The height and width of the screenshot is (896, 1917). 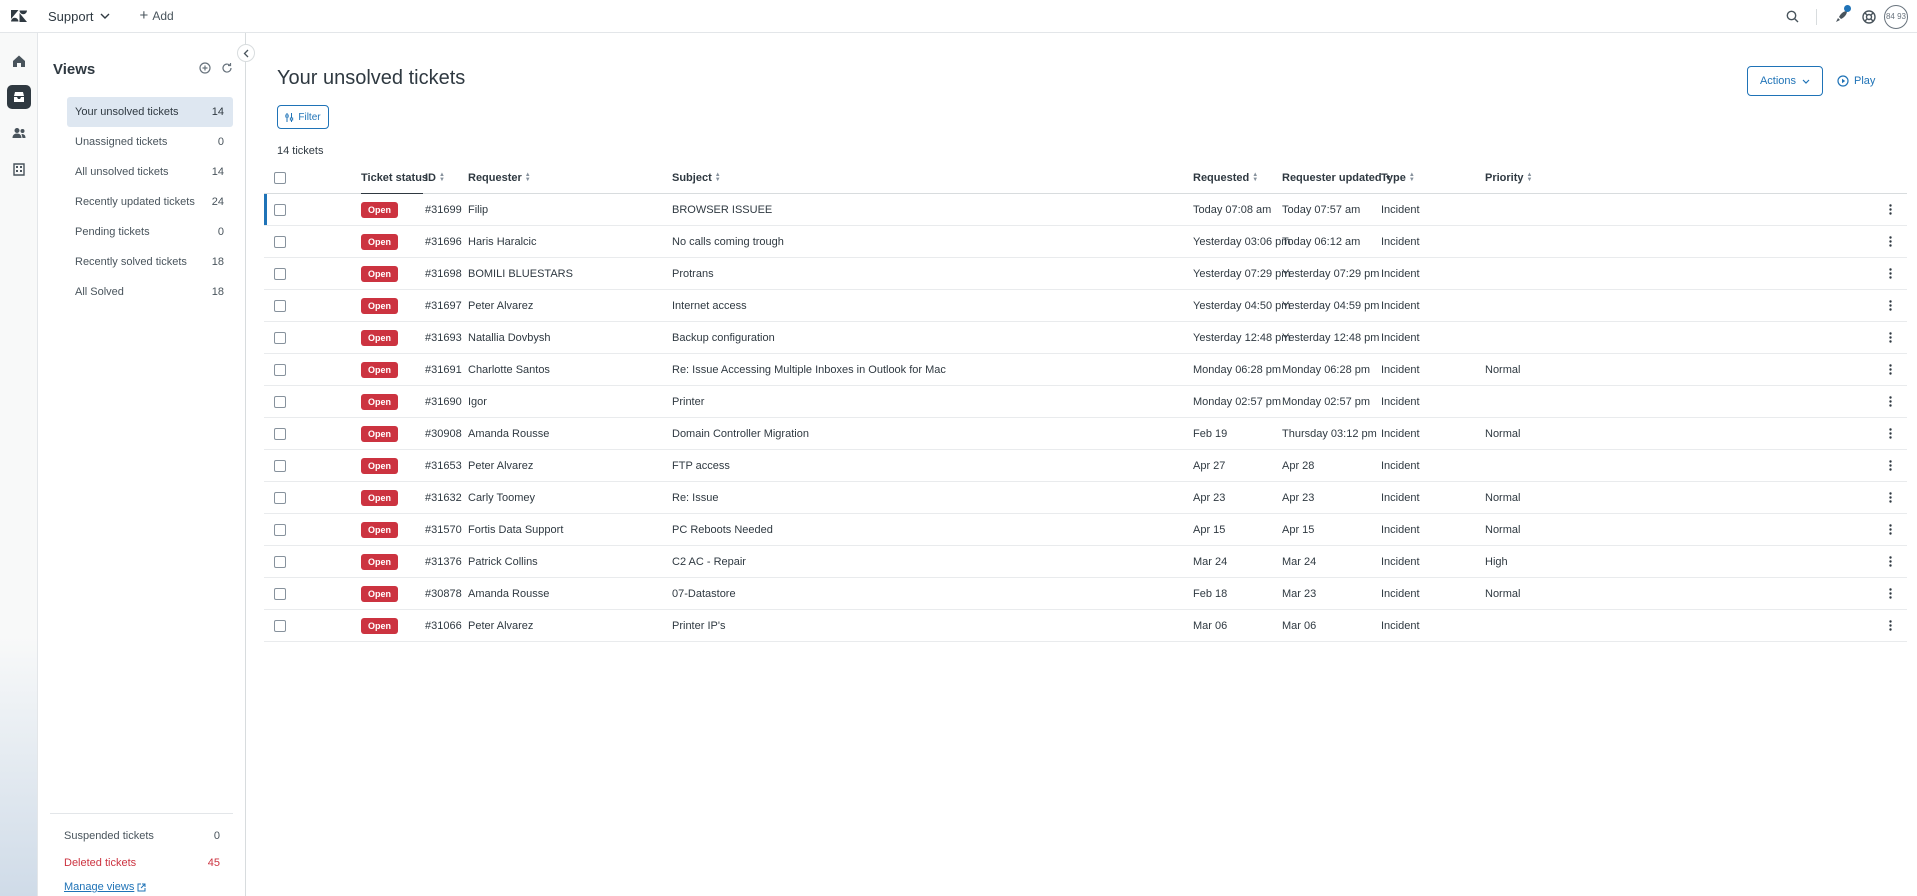 What do you see at coordinates (1337, 178) in the screenshot?
I see `column-header-requester-updated: Requester updated ▼` at bounding box center [1337, 178].